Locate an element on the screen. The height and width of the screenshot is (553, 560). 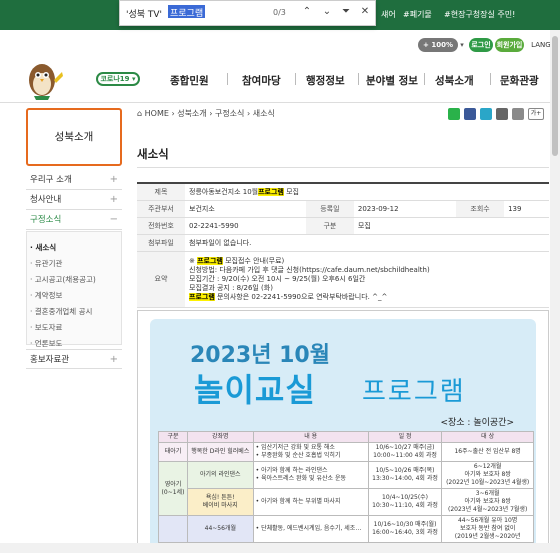
sidebar-item-label: 우리구 소개 is located at coordinates (51, 180).